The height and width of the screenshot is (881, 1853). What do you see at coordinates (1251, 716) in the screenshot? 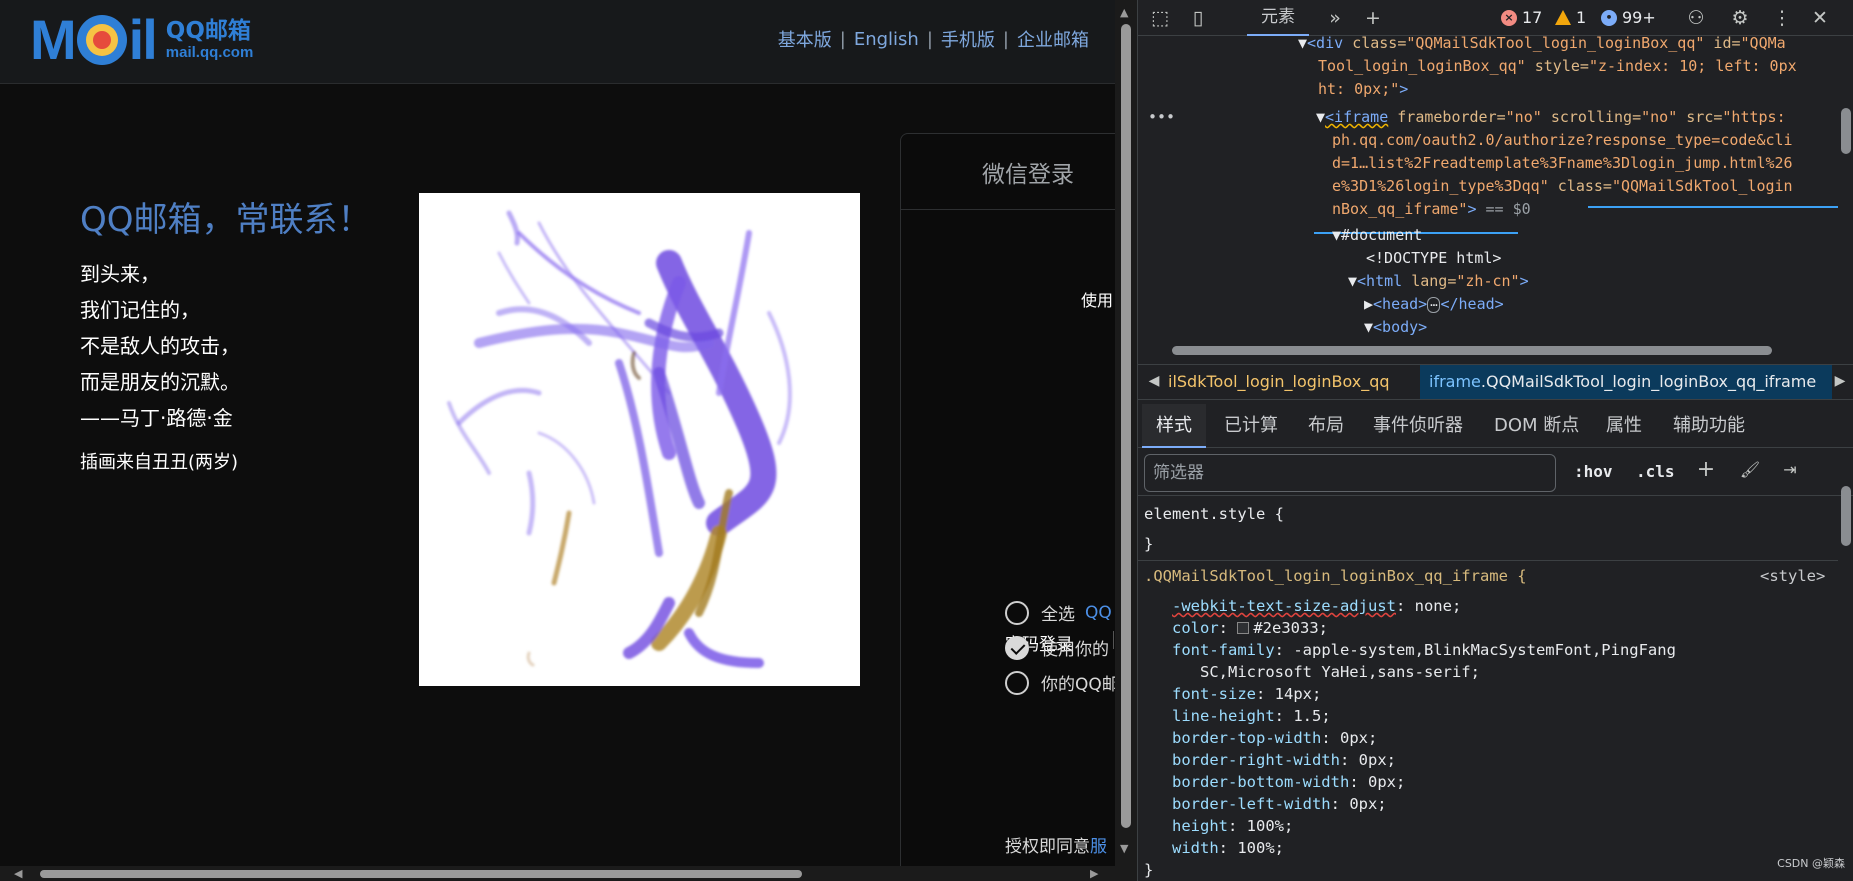
I see `css-declaration: line-height: 1.5;` at bounding box center [1251, 716].